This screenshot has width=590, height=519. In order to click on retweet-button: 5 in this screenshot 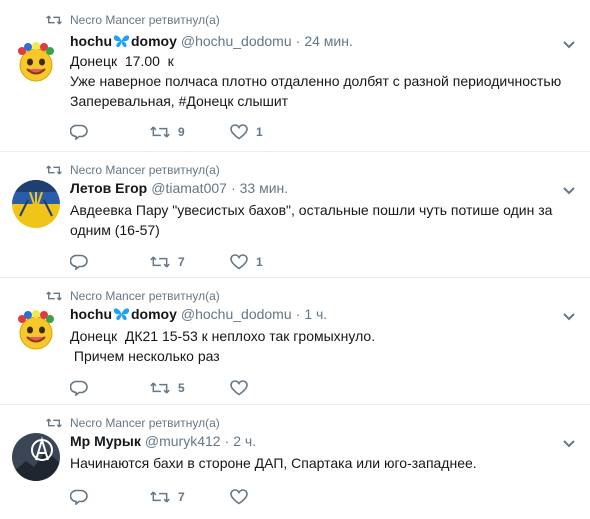, I will do `click(190, 388)`.